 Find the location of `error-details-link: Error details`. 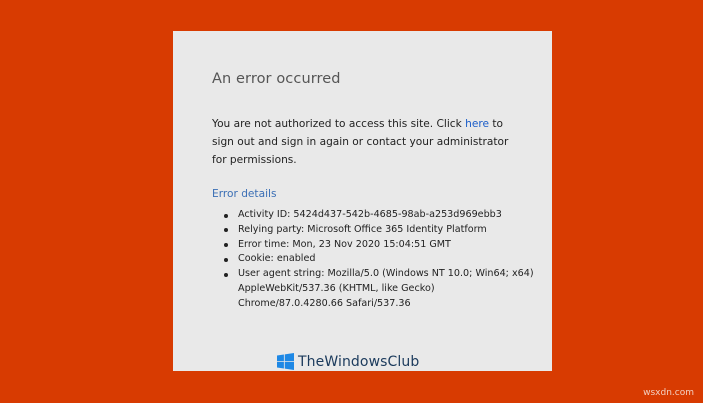

error-details-link: Error details is located at coordinates (244, 194).